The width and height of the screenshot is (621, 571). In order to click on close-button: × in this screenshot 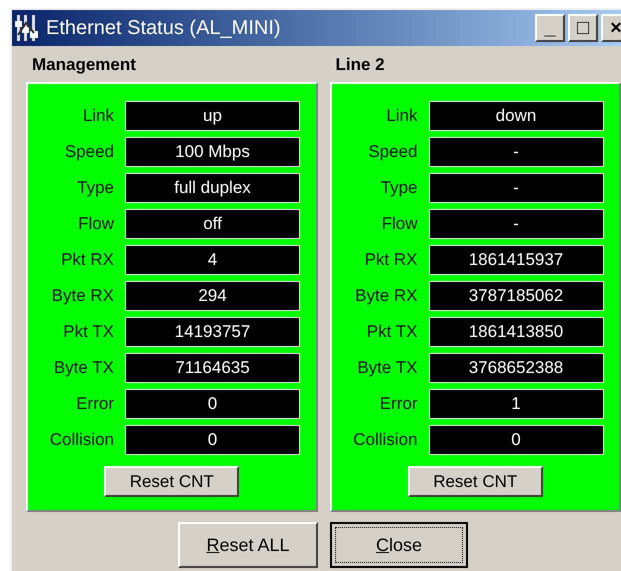, I will do `click(611, 28)`.